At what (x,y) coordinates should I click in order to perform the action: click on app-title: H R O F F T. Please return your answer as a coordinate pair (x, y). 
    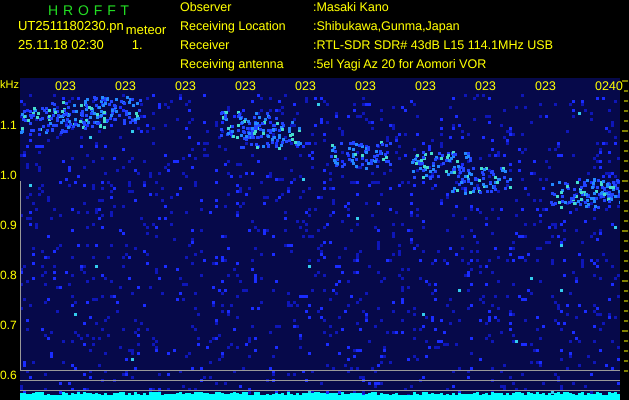
    Looking at the image, I should click on (88, 10).